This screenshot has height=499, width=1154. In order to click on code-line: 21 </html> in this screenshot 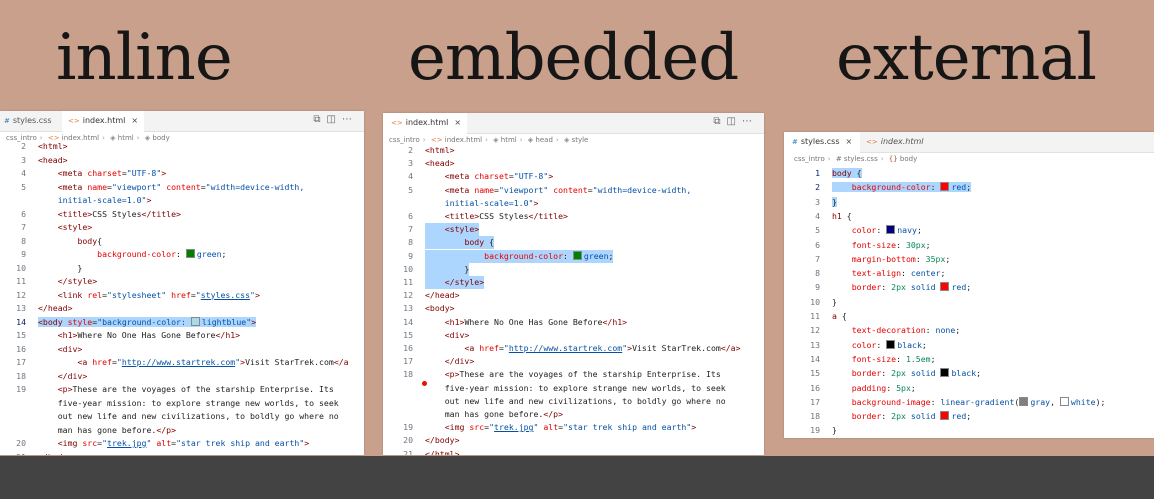, I will do `click(573, 451)`.